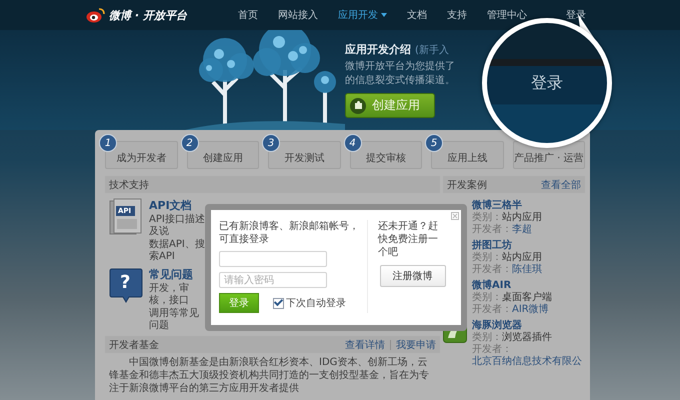 This screenshot has height=400, width=680. Describe the element at coordinates (126, 217) in the screenshot. I see `document-icon` at that location.